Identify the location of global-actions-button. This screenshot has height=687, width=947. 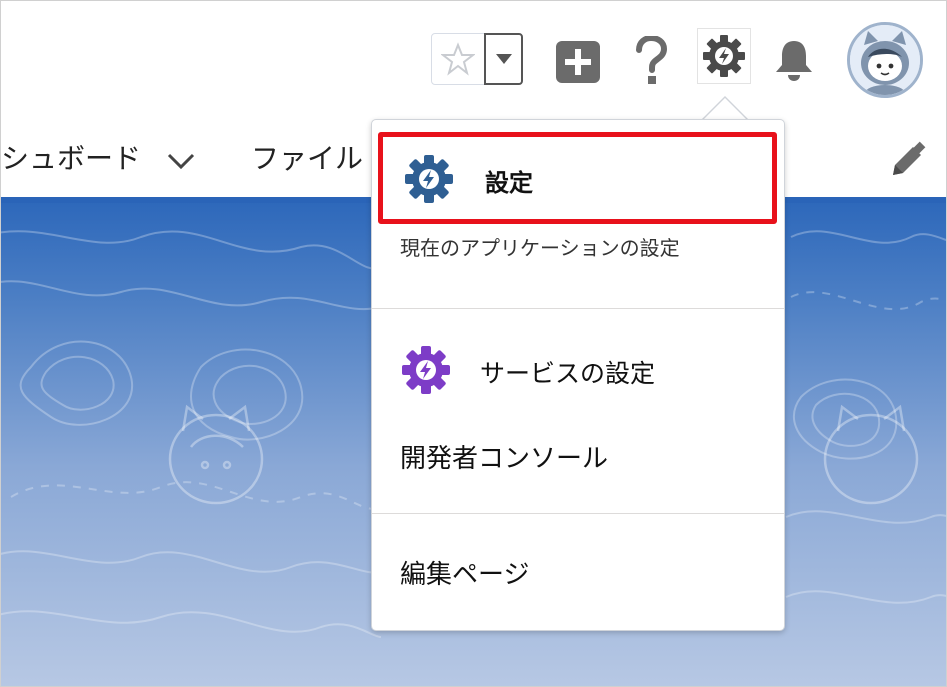
(578, 62).